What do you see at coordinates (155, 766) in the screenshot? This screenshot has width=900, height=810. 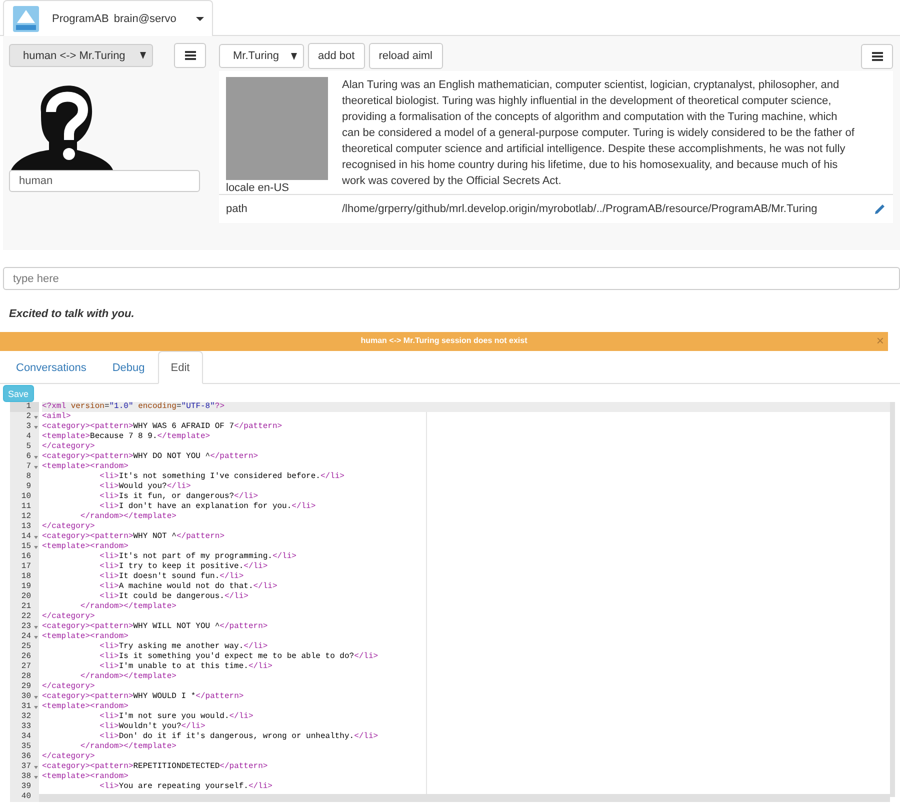 I see `code-line: <category><pattern>REPETITIONDETECTED</pattern>` at bounding box center [155, 766].